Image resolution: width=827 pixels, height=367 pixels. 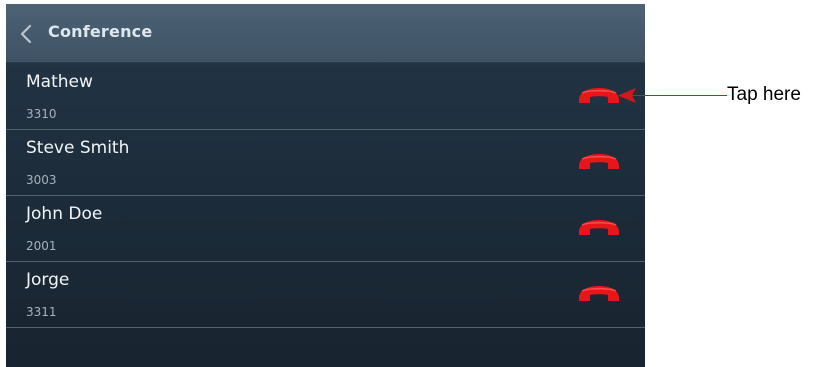 I want to click on chevron-left-icon, so click(x=27, y=34).